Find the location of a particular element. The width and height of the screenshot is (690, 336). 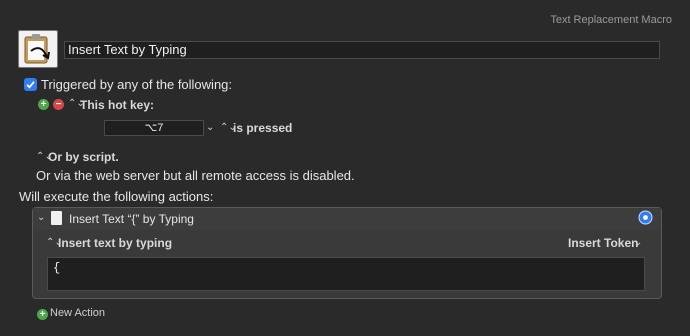

gear-svg is located at coordinates (645, 217).